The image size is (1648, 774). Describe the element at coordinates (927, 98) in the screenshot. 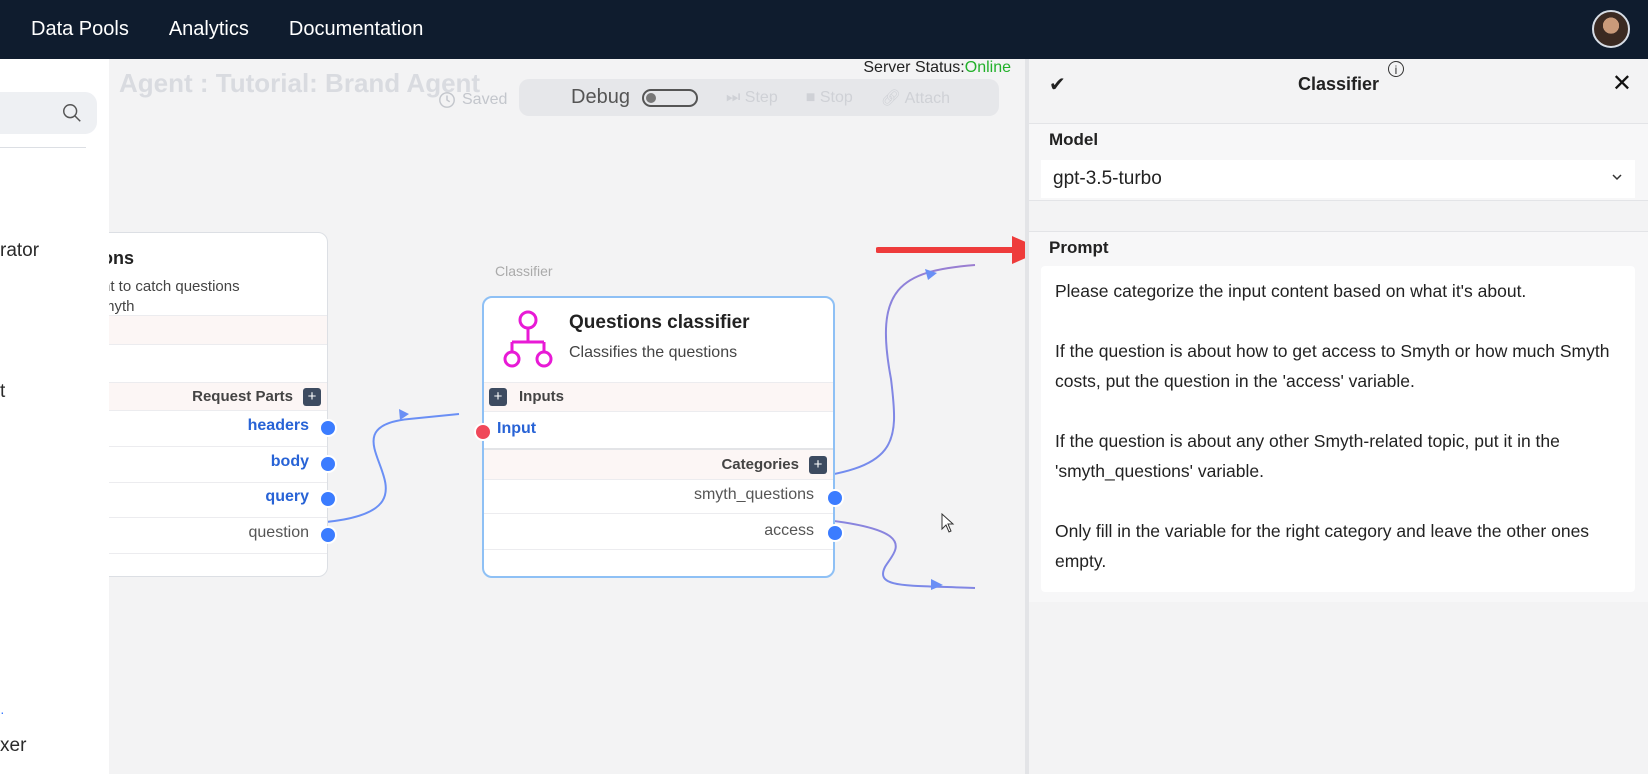

I see `attach-label: Attach` at that location.